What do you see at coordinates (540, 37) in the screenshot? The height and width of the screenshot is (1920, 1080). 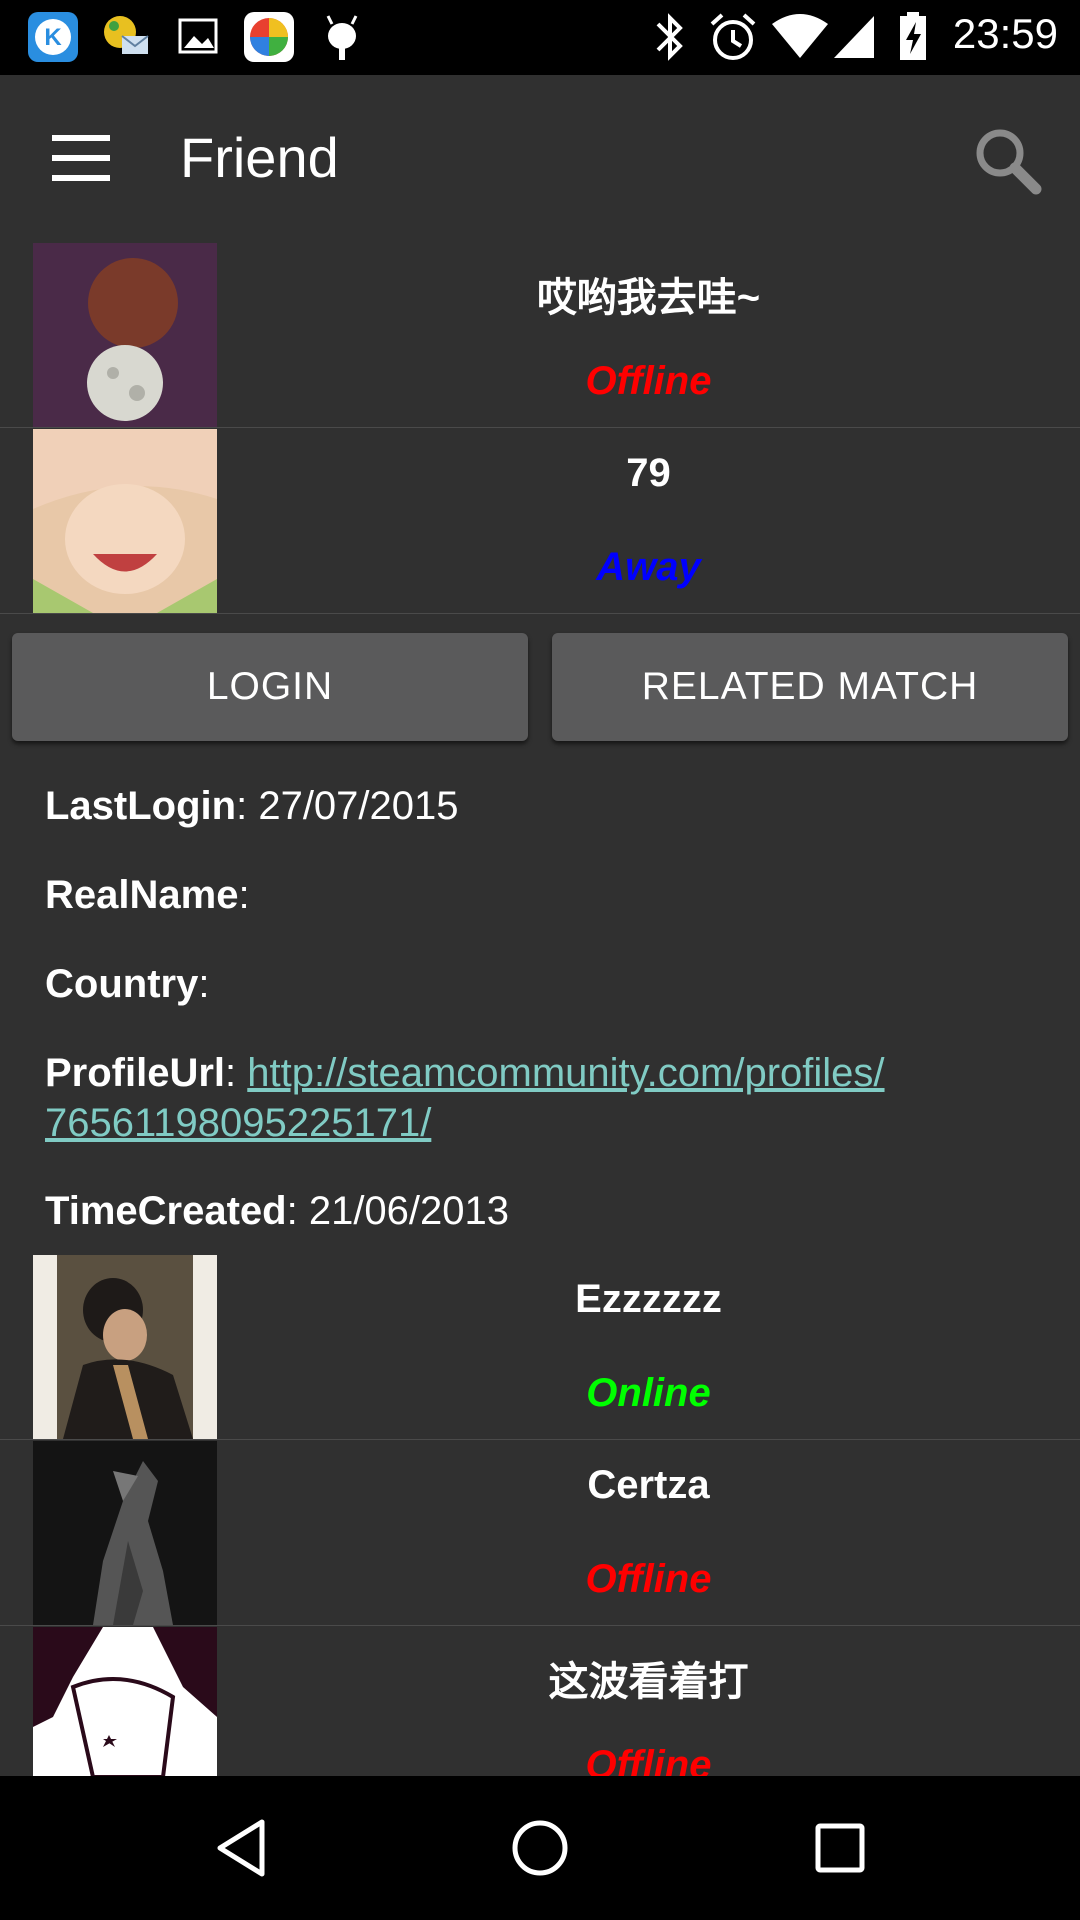 I see `status-bar: K 23:59` at bounding box center [540, 37].